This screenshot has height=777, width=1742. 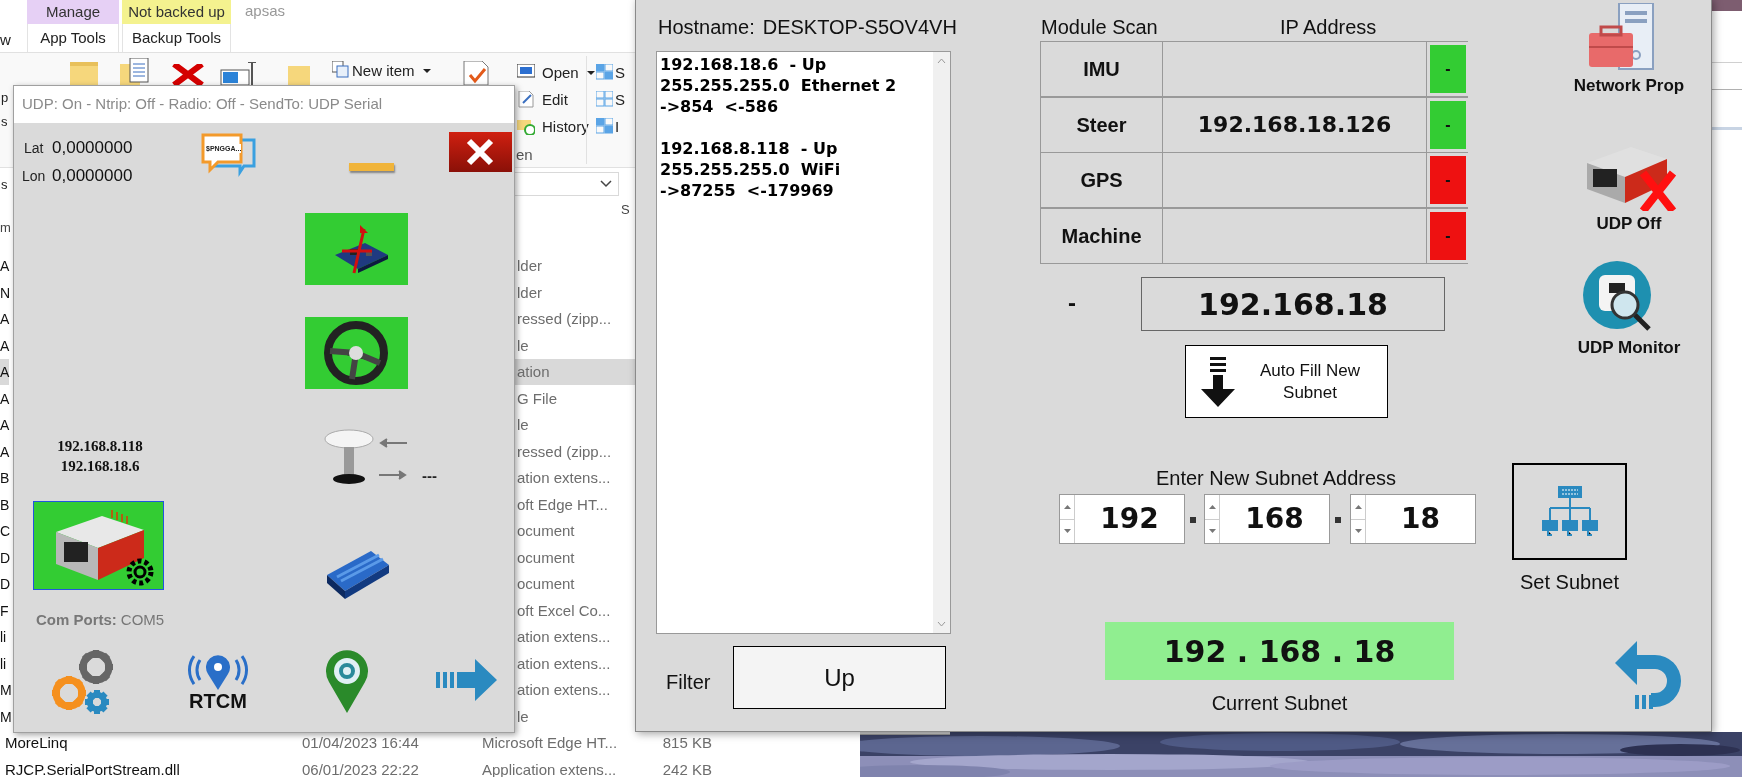 What do you see at coordinates (349, 457) in the screenshot?
I see `gps-button` at bounding box center [349, 457].